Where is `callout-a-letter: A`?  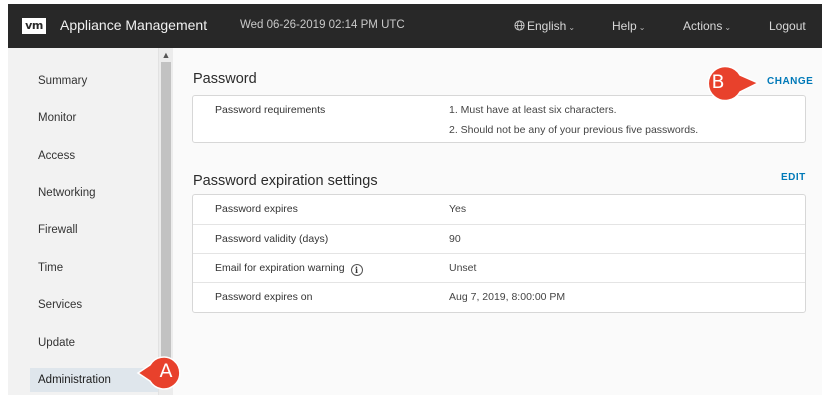
callout-a-letter: A is located at coordinates (166, 371).